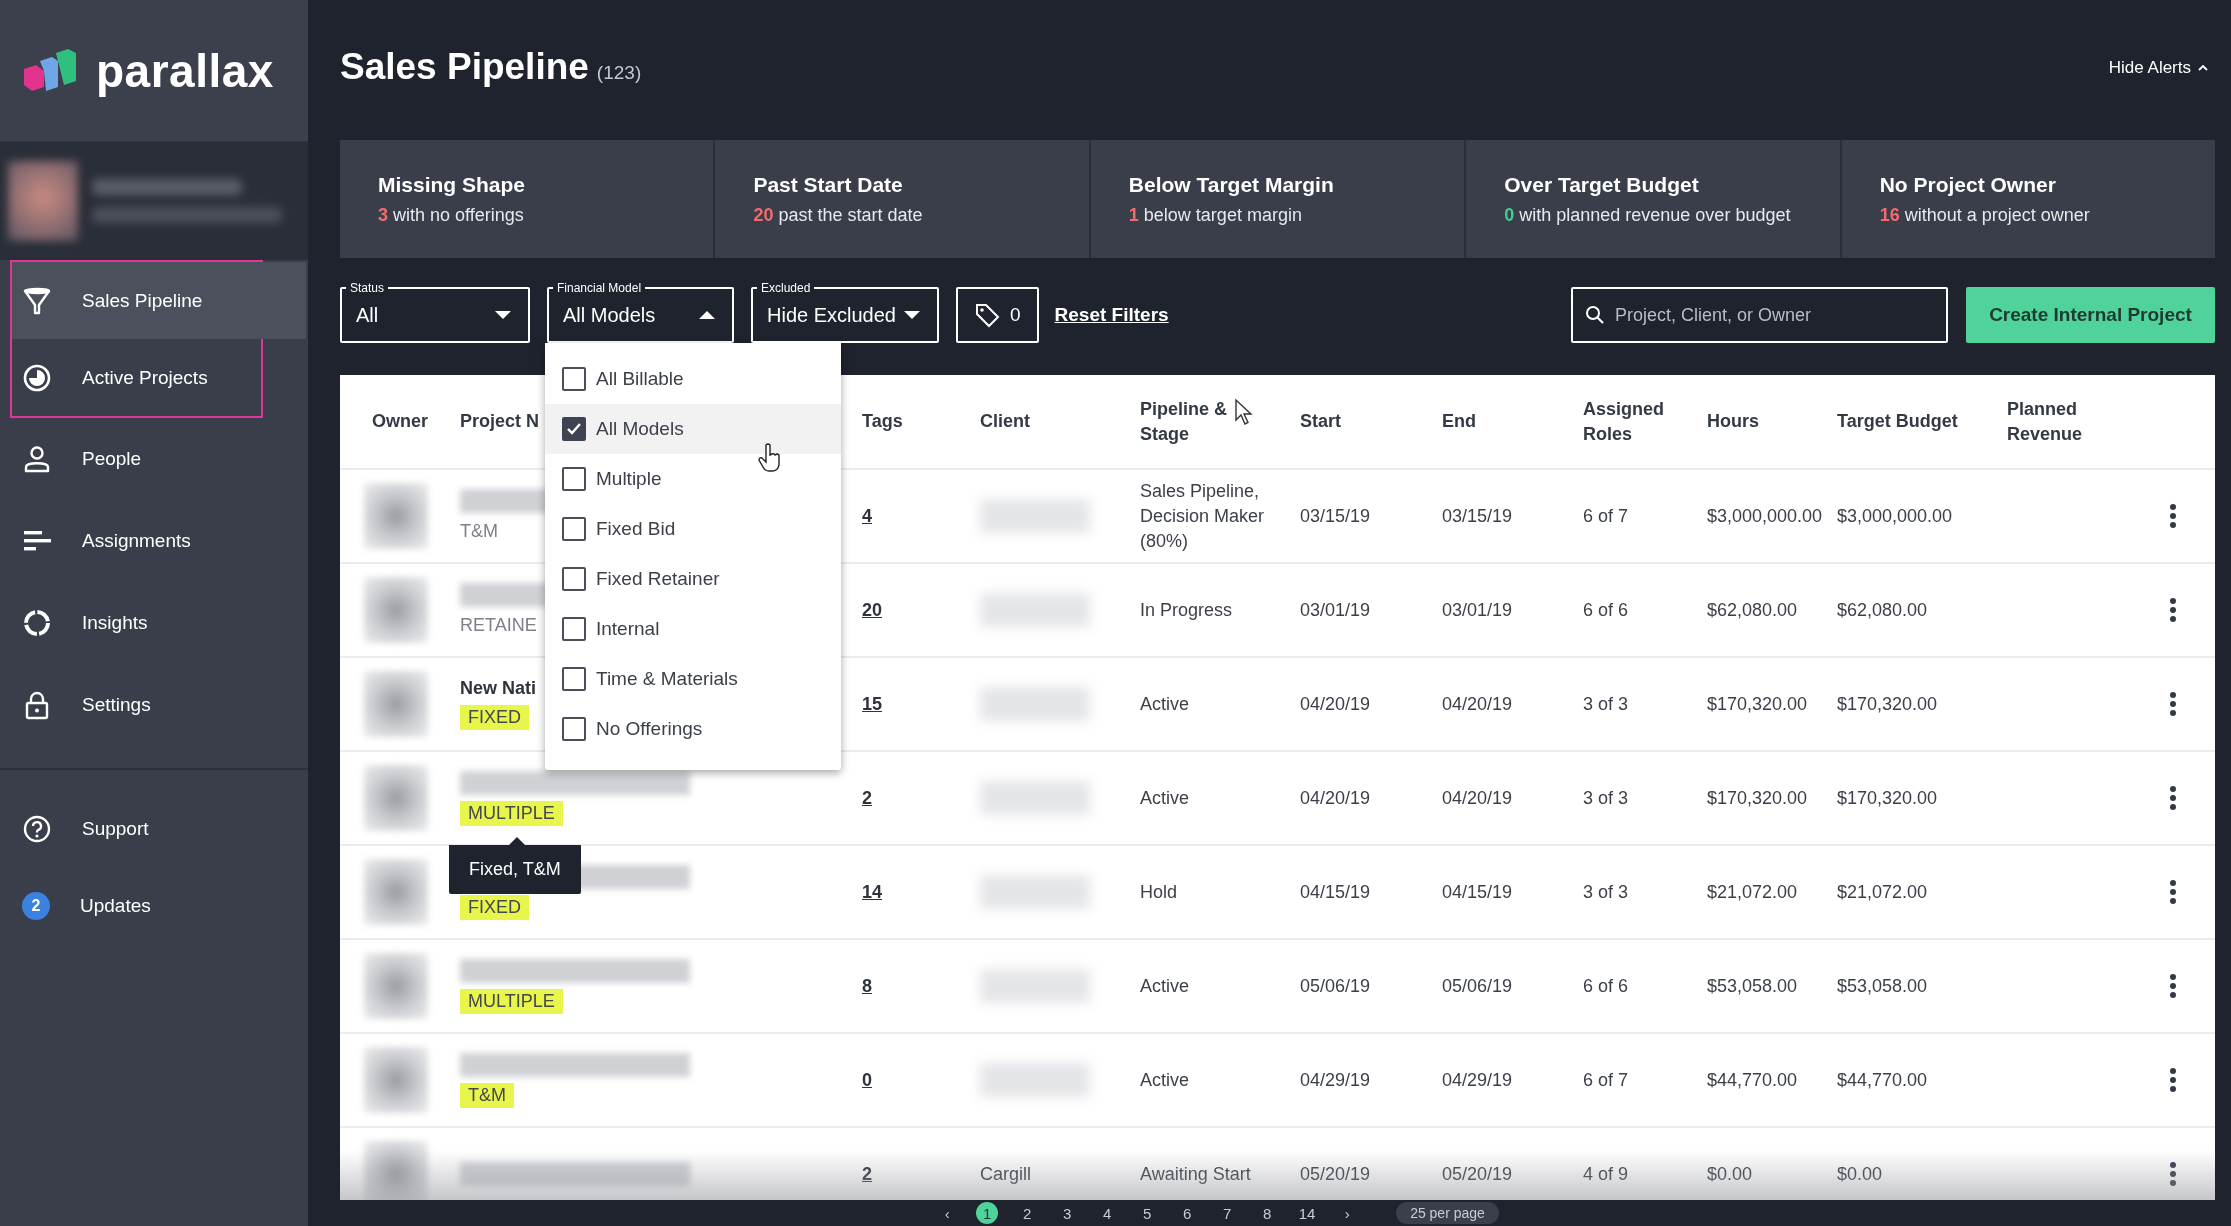 The width and height of the screenshot is (2231, 1226). I want to click on menu-item: Multiple, so click(693, 479).